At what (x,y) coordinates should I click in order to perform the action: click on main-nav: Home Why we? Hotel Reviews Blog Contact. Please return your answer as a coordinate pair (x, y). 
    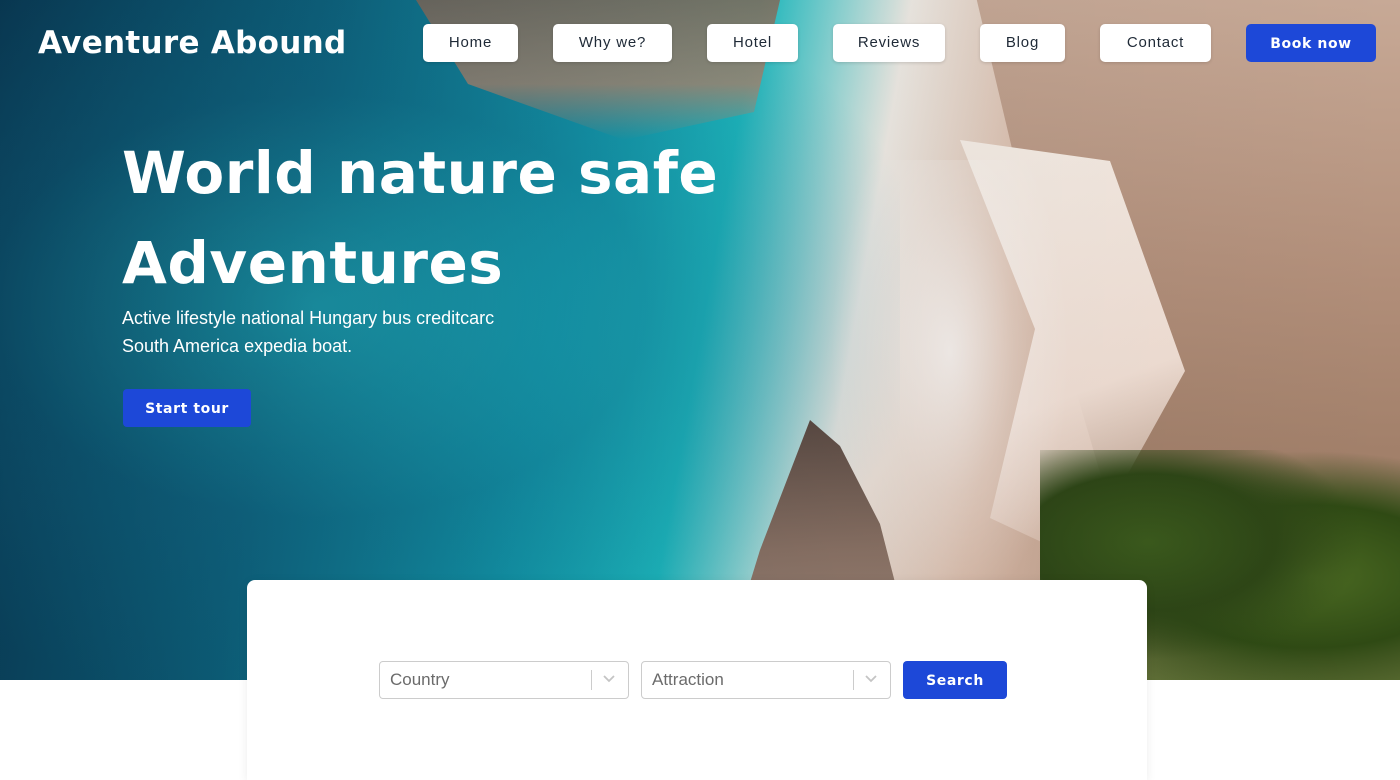
    Looking at the image, I should click on (700, 44).